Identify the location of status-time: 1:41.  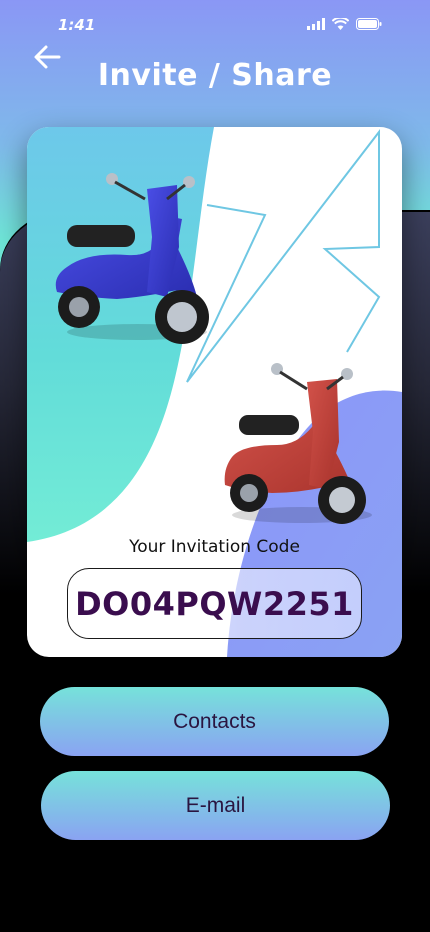
(77, 25).